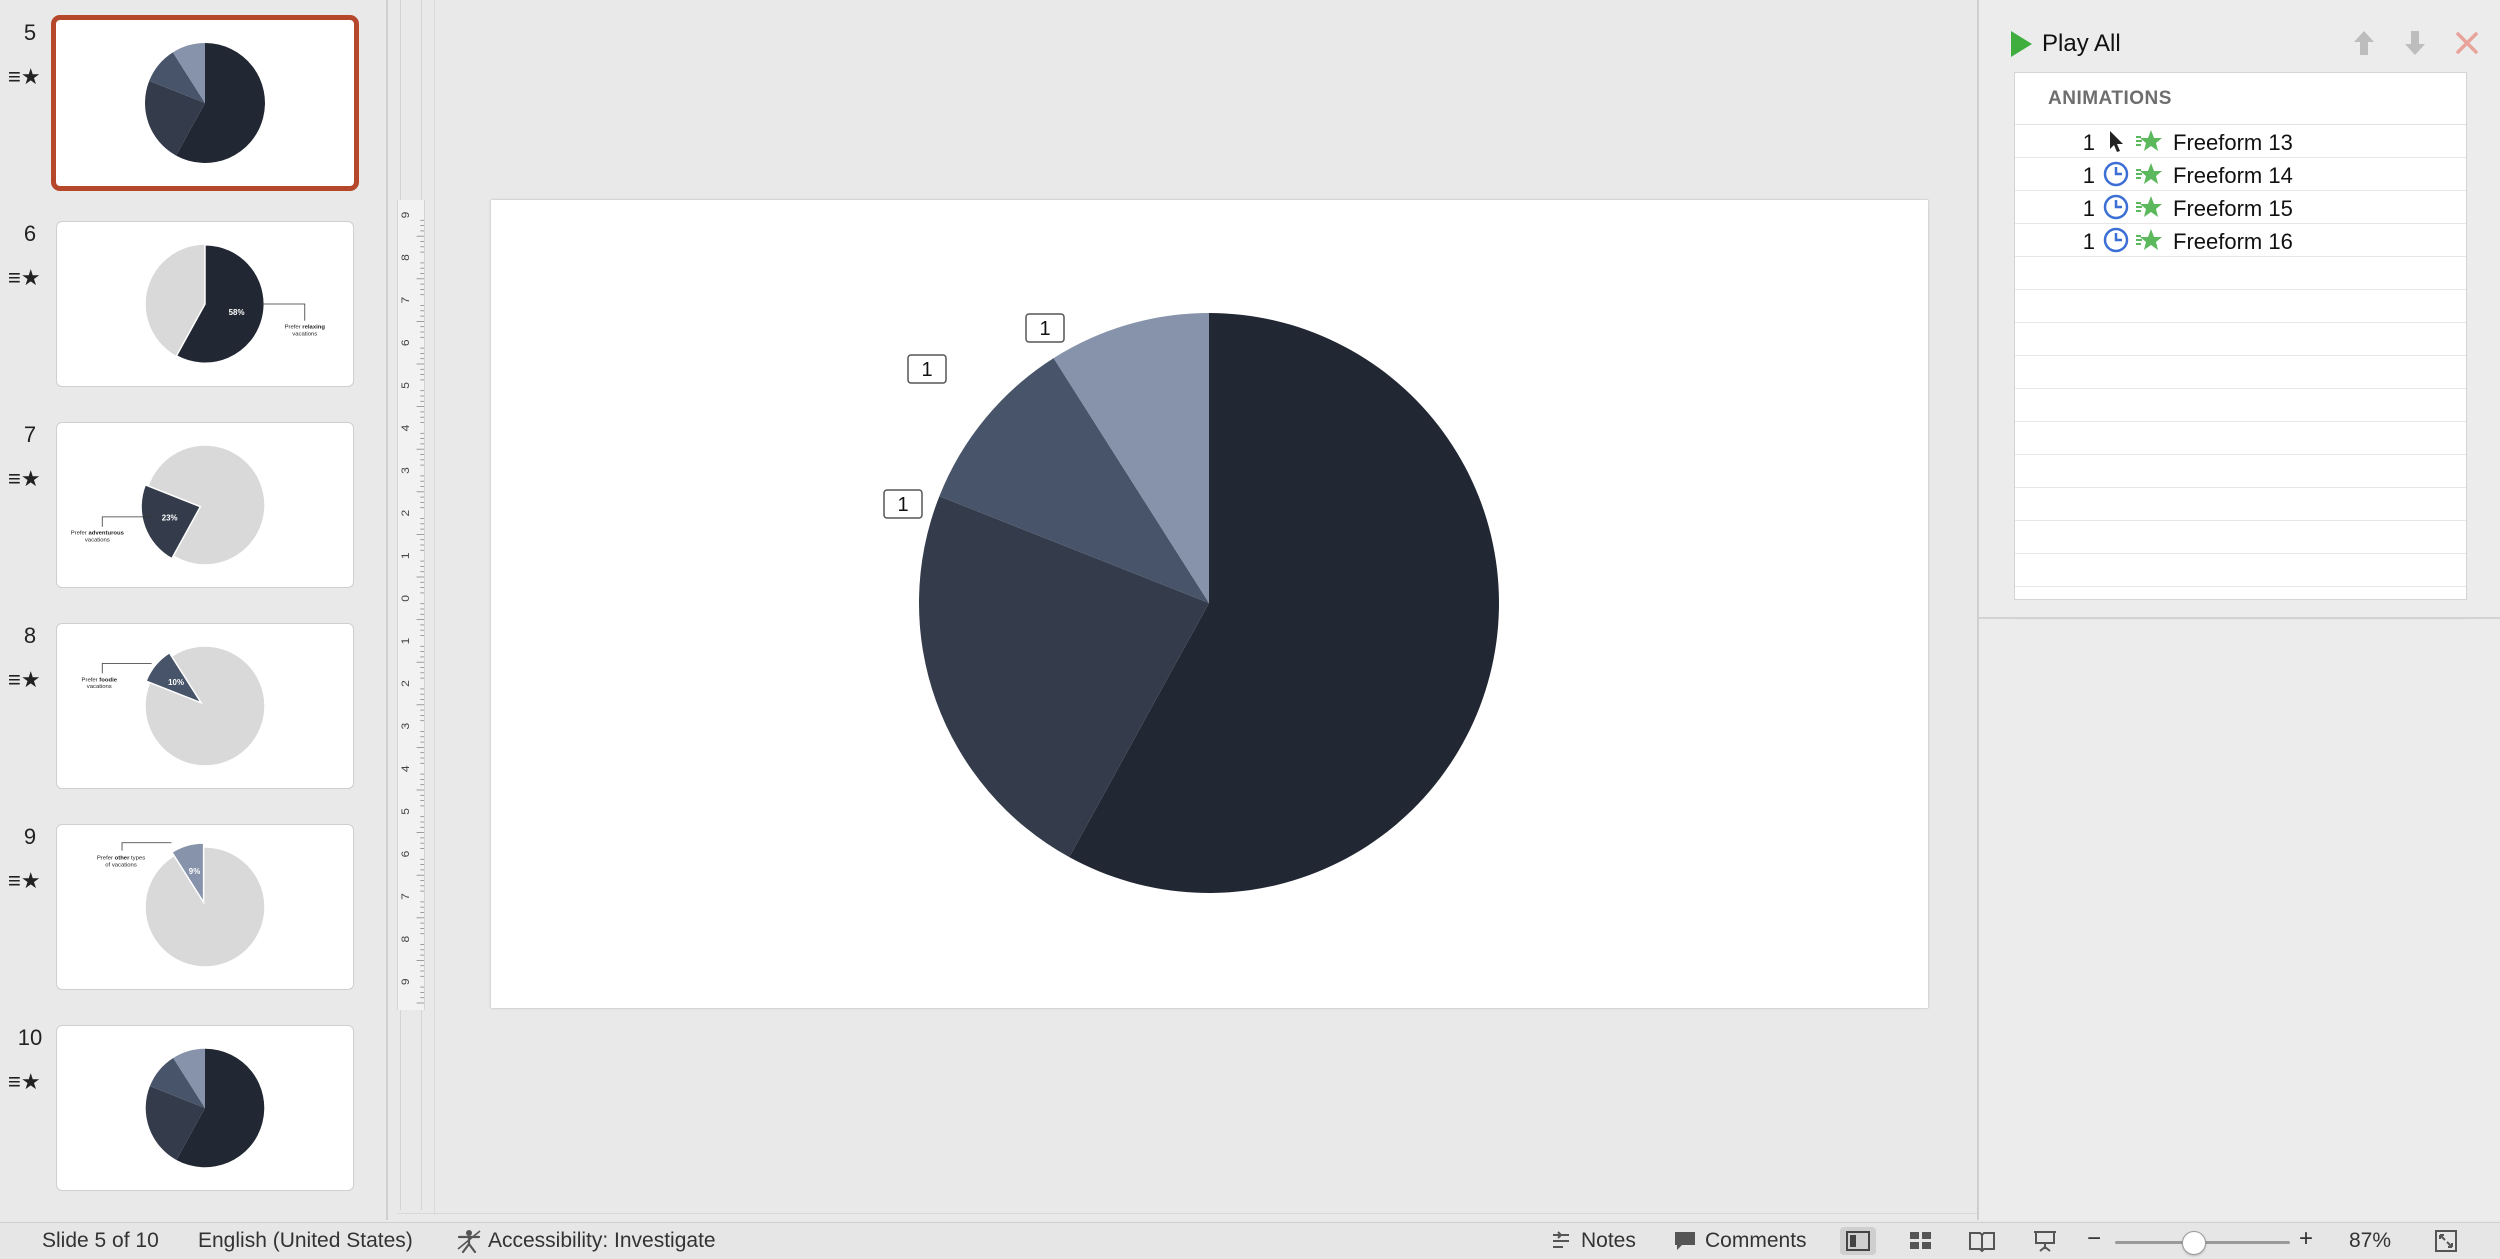 This screenshot has width=2500, height=1259. I want to click on thumbnail-pie-base, so click(205, 907).